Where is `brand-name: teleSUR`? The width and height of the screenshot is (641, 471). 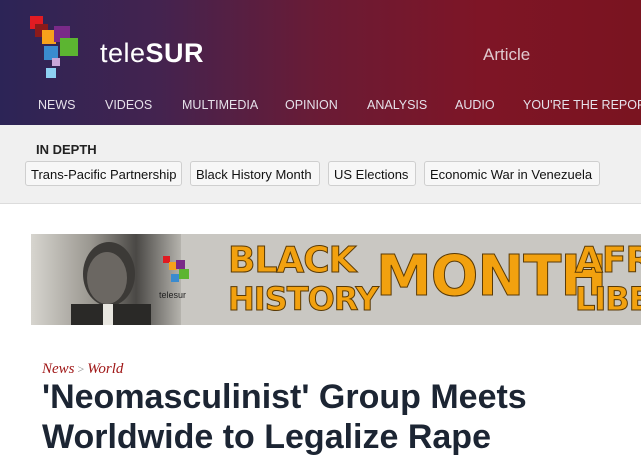
brand-name: teleSUR is located at coordinates (152, 53).